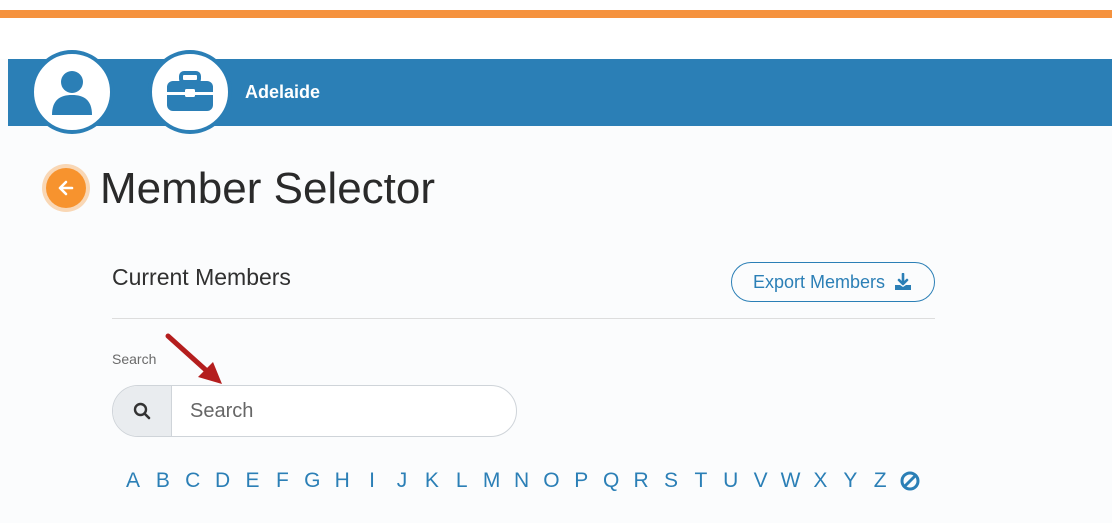 The width and height of the screenshot is (1112, 523). Describe the element at coordinates (523, 318) in the screenshot. I see `section-divider` at that location.